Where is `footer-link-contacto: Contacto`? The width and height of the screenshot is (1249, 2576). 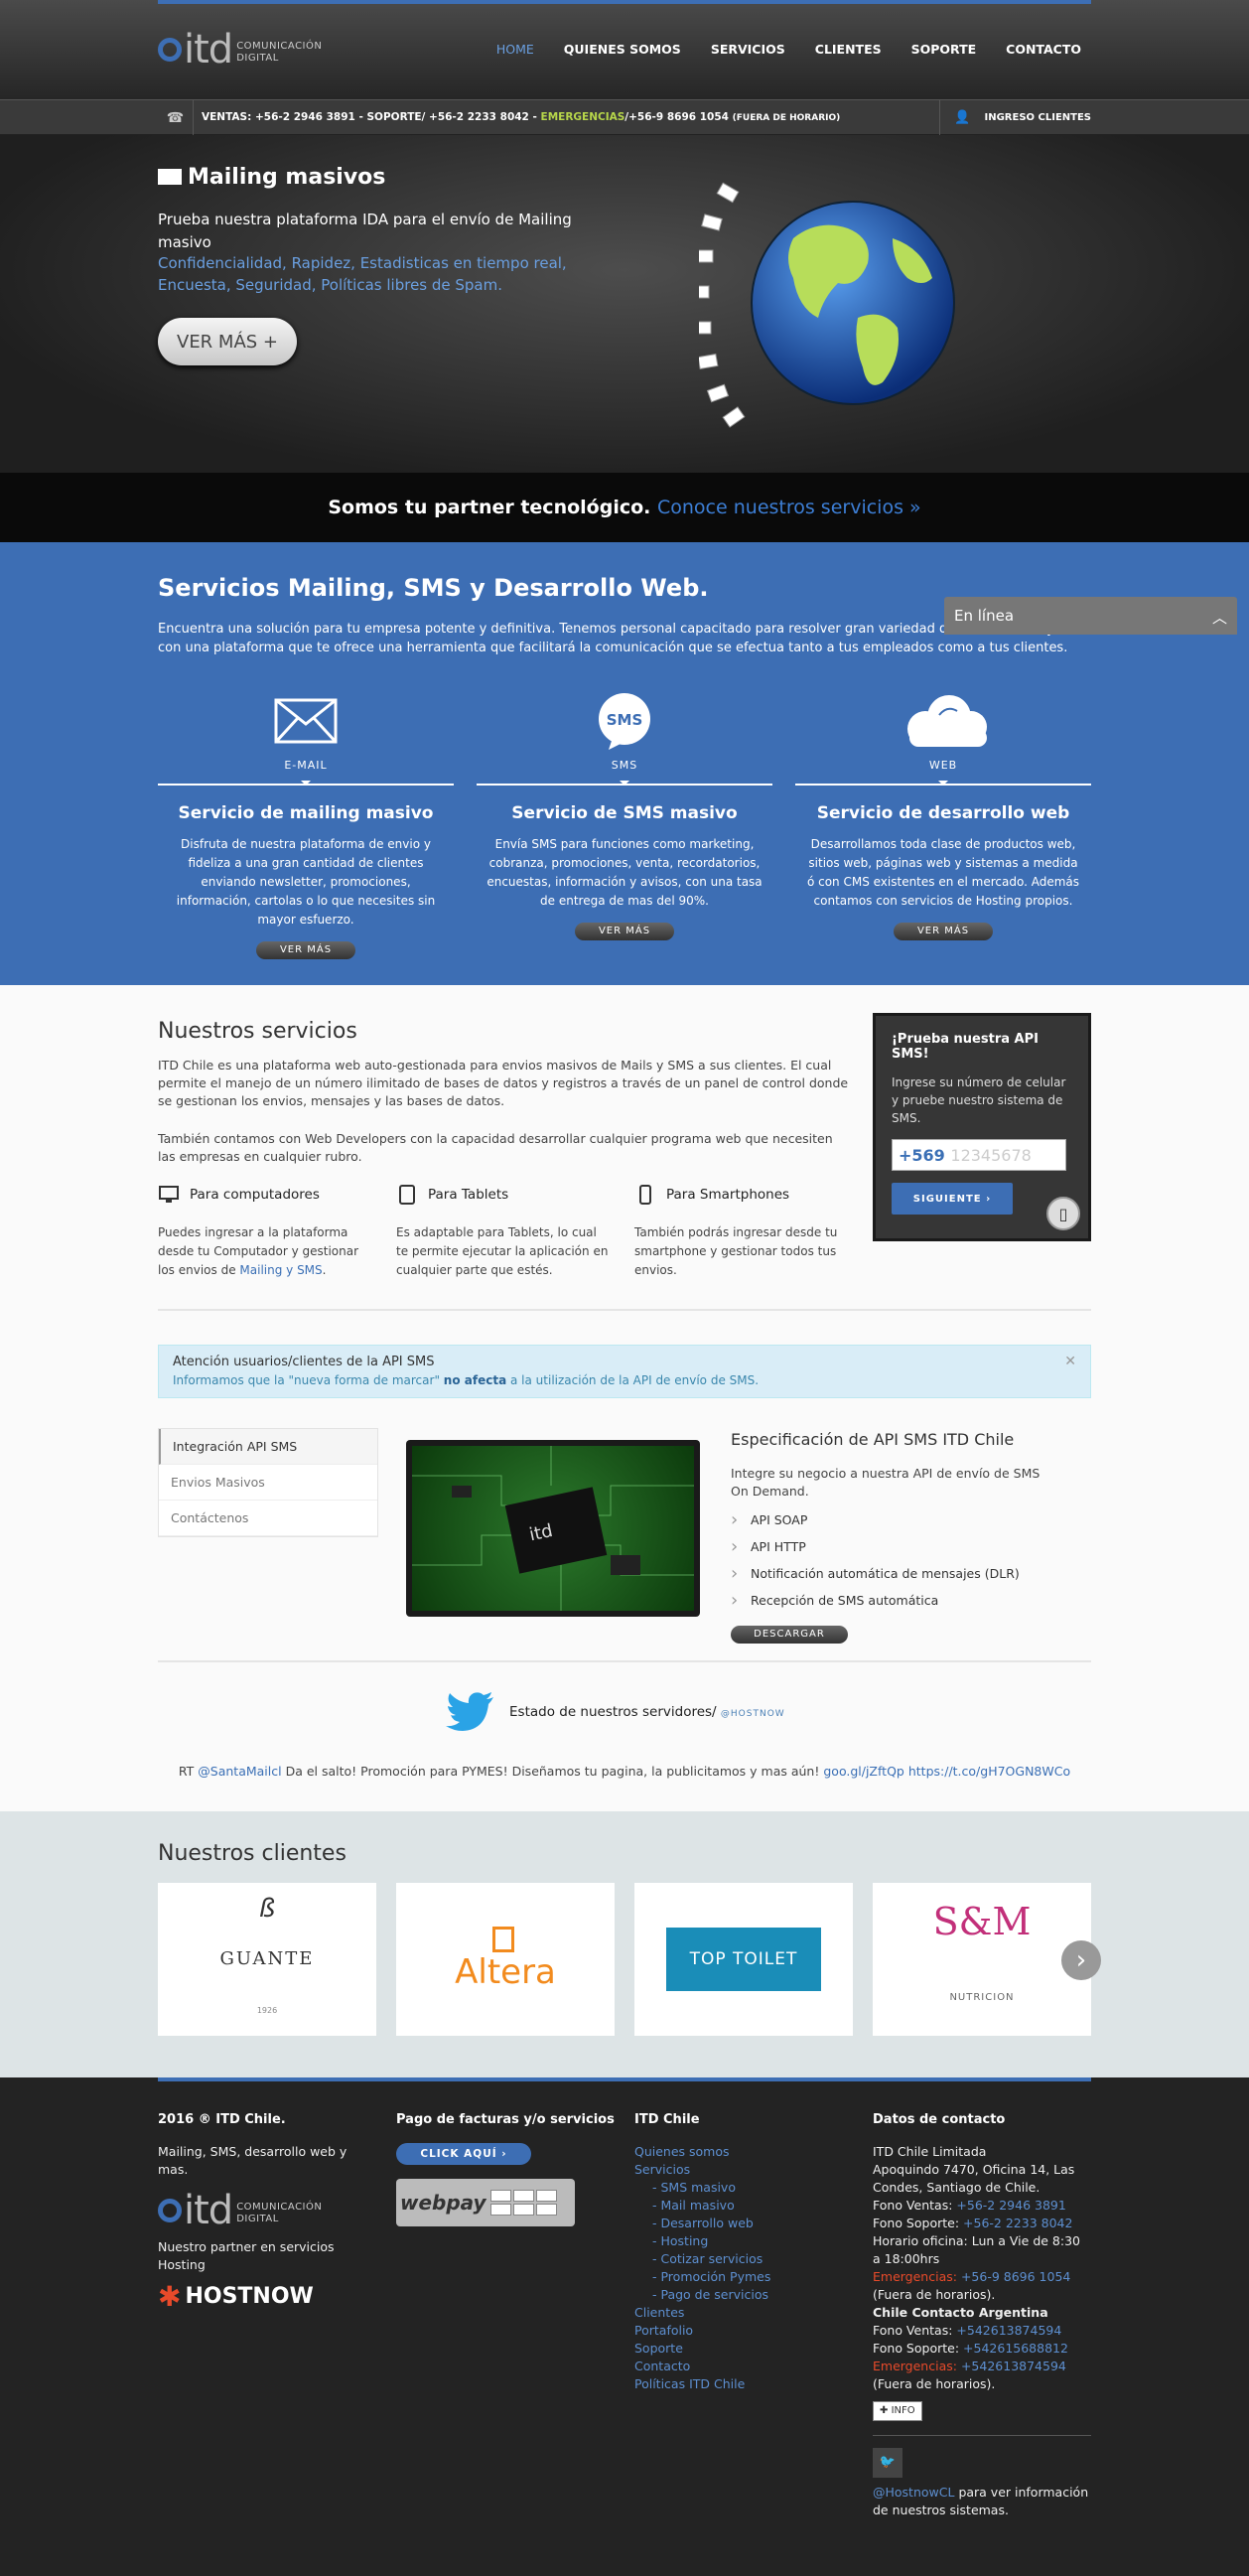 footer-link-contacto: Contacto is located at coordinates (743, 2367).